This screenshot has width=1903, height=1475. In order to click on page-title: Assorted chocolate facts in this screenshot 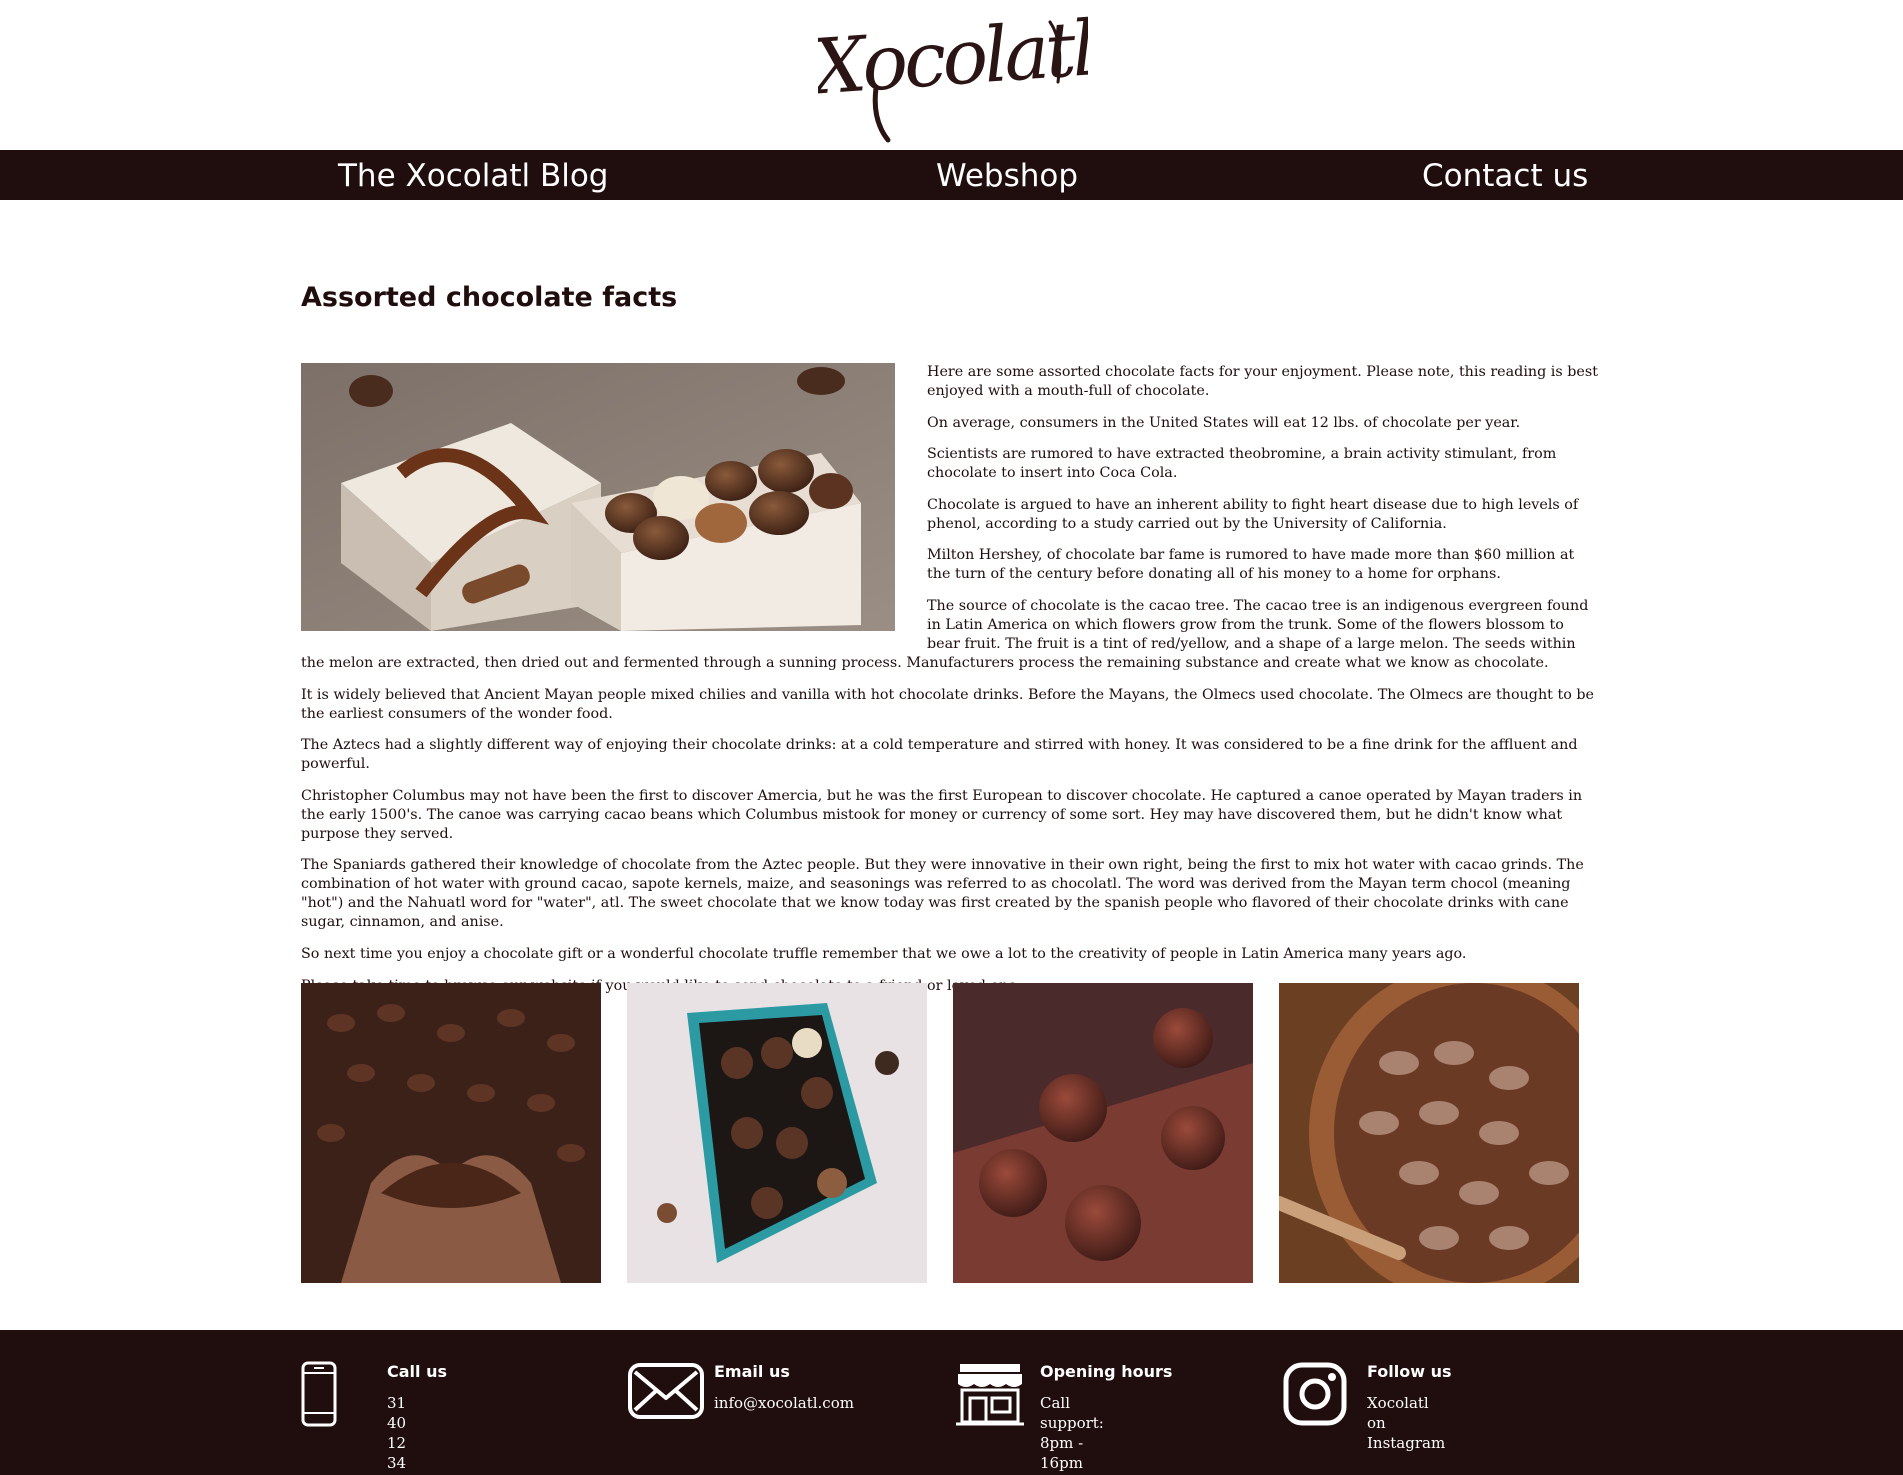, I will do `click(489, 297)`.